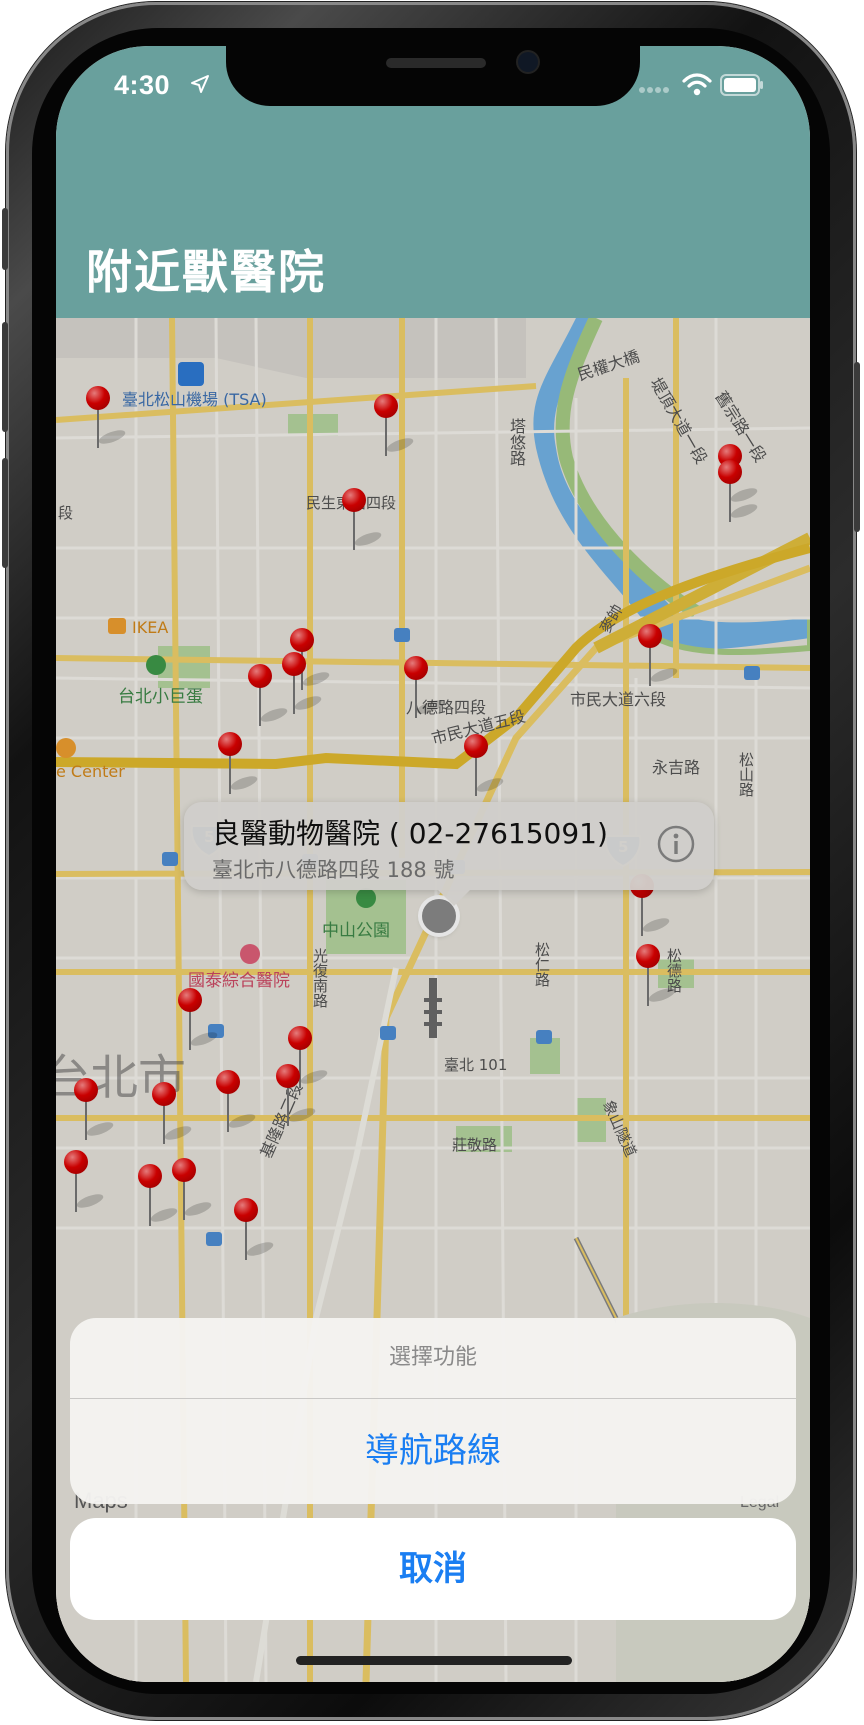  Describe the element at coordinates (528, 62) in the screenshot. I see `front-camera` at that location.